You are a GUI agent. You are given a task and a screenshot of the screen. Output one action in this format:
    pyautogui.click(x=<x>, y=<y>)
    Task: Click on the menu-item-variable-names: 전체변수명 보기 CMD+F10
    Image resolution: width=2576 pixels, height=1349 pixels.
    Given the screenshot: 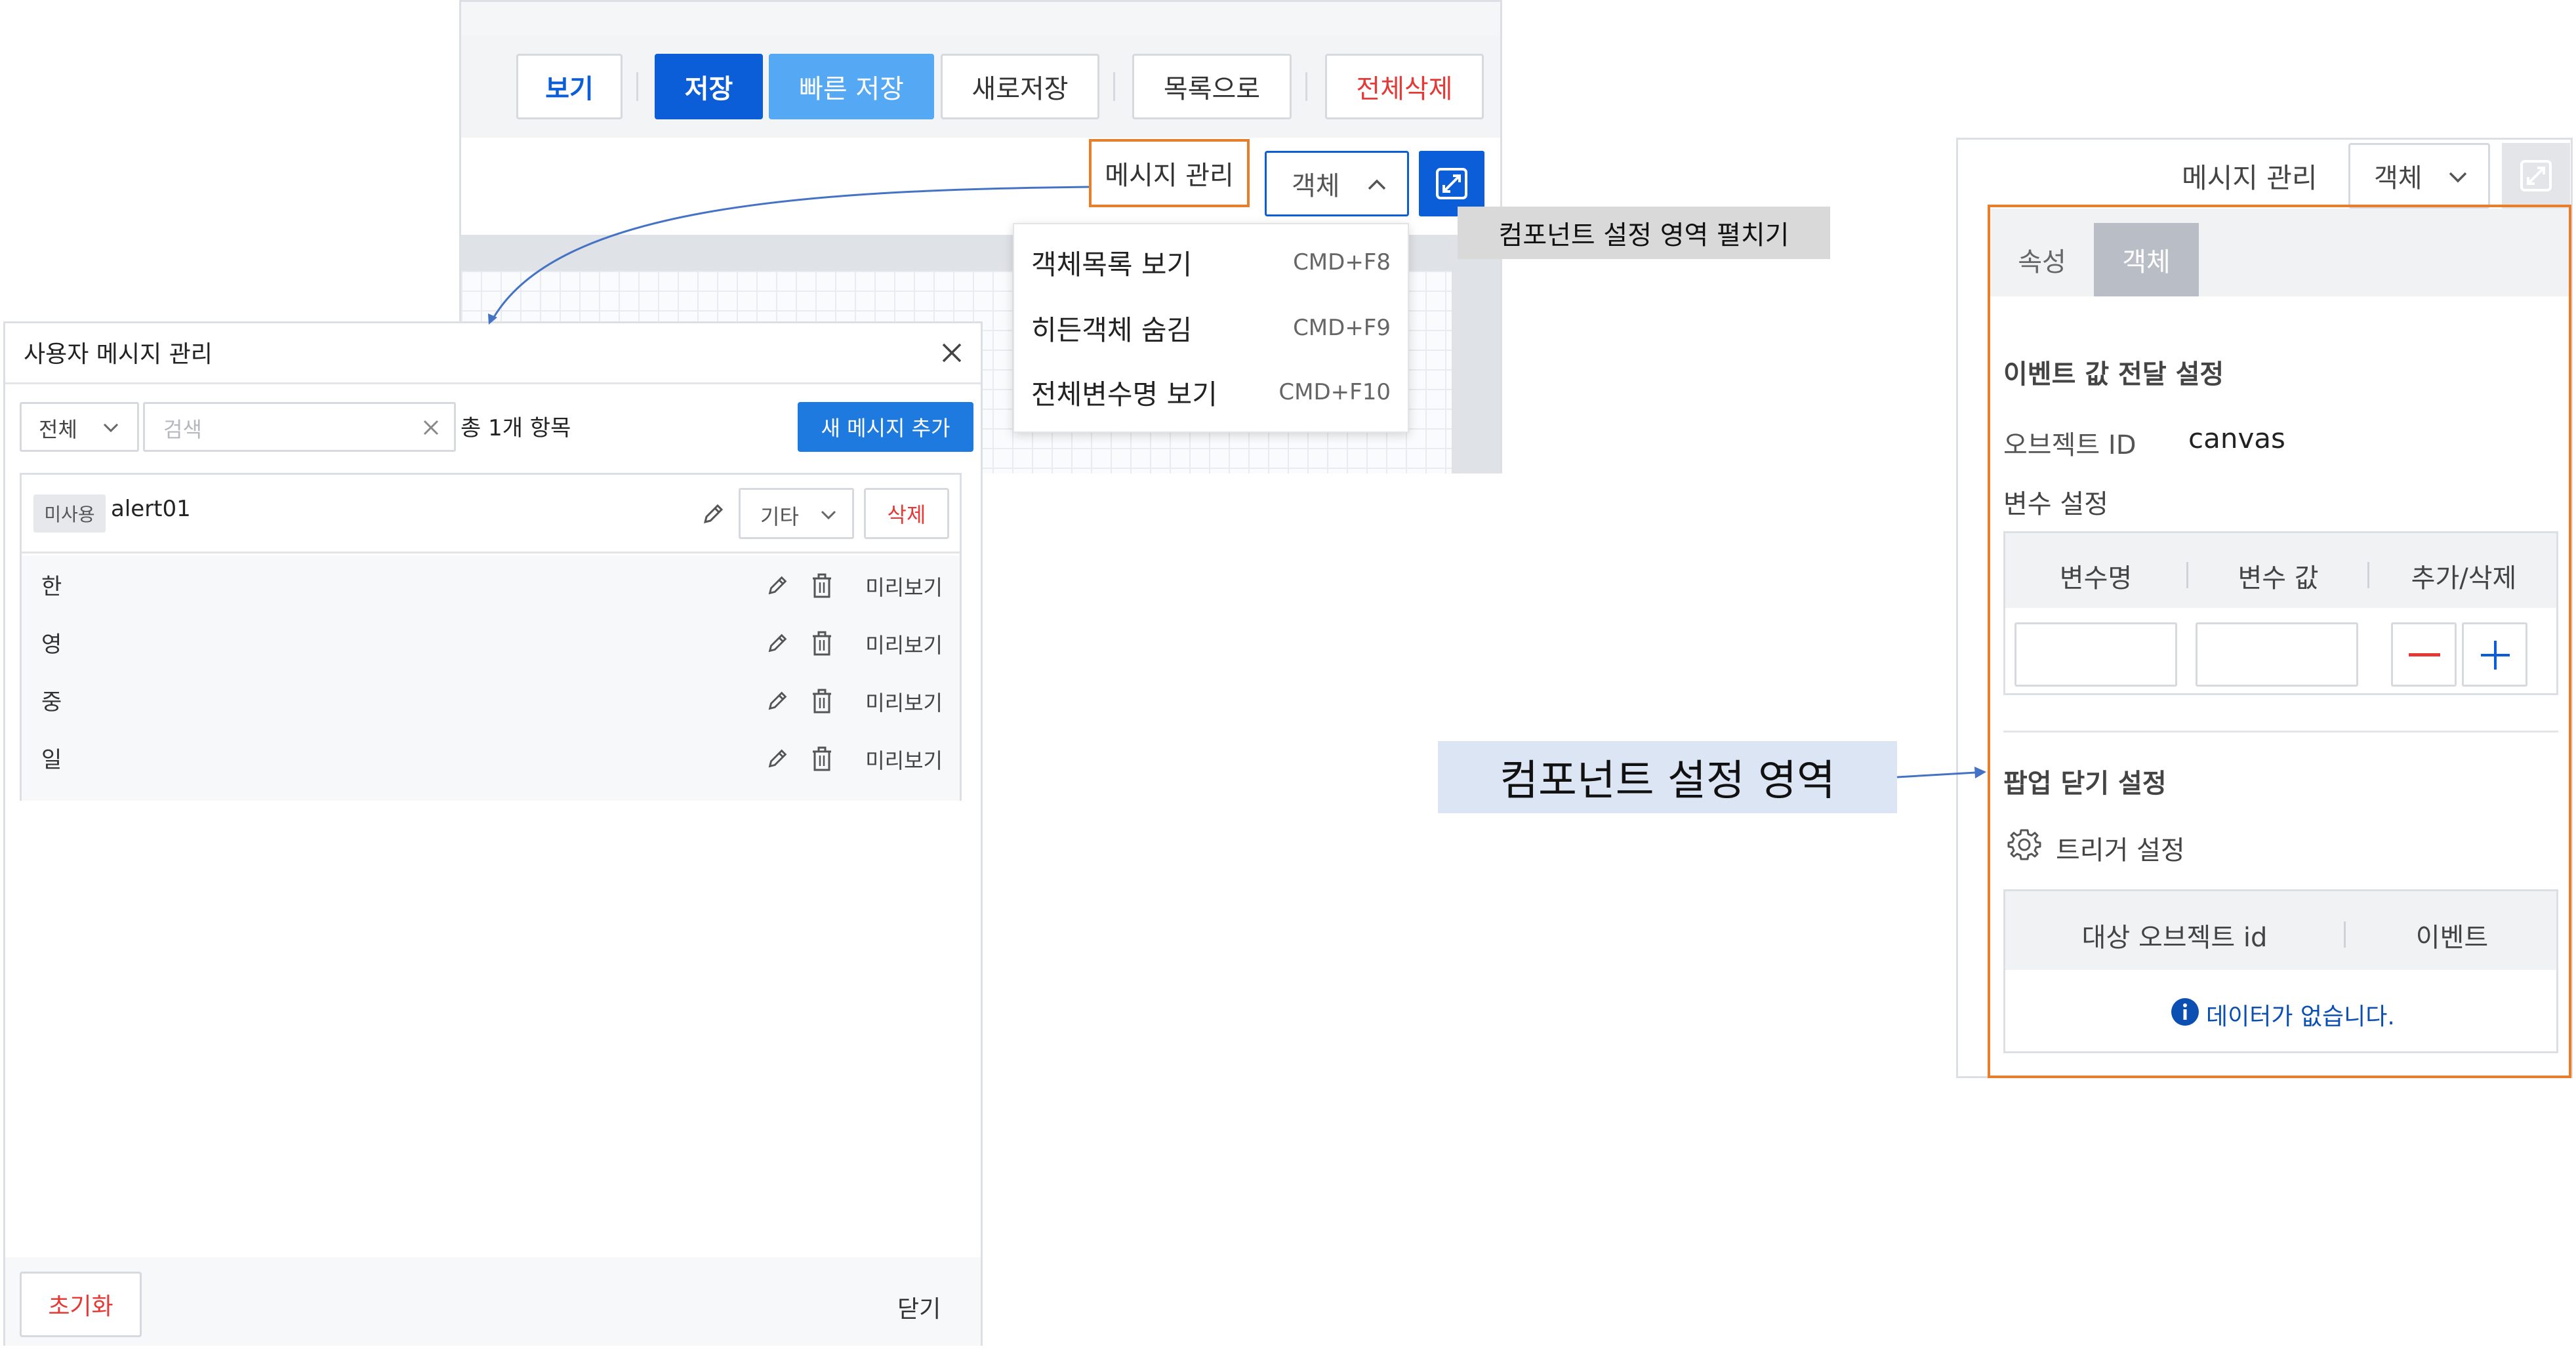 What is the action you would take?
    pyautogui.click(x=1211, y=392)
    